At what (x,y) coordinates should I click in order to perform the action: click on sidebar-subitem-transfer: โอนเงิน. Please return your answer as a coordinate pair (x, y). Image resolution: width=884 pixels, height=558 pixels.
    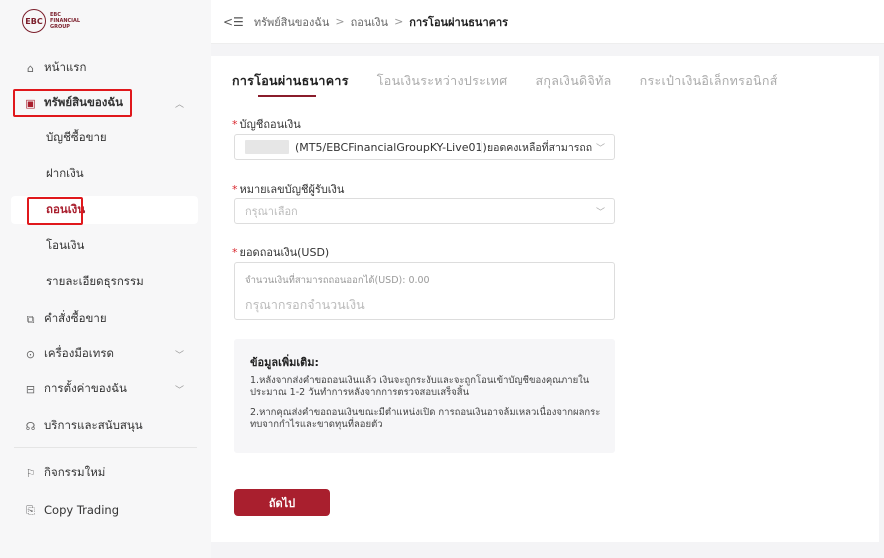
    Looking at the image, I should click on (105, 246).